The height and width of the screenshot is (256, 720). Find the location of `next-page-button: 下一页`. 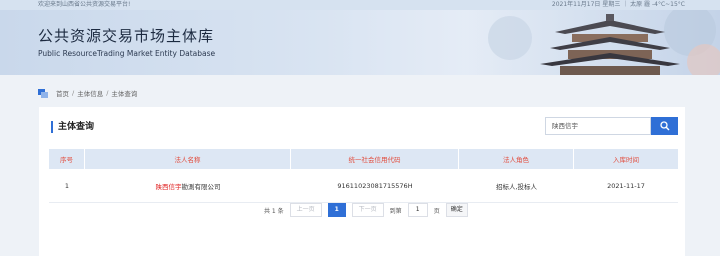

next-page-button: 下一页 is located at coordinates (367, 210).